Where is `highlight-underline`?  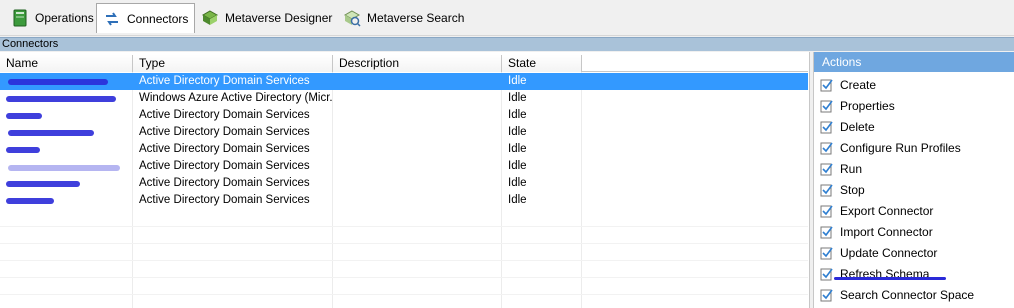
highlight-underline is located at coordinates (890, 278).